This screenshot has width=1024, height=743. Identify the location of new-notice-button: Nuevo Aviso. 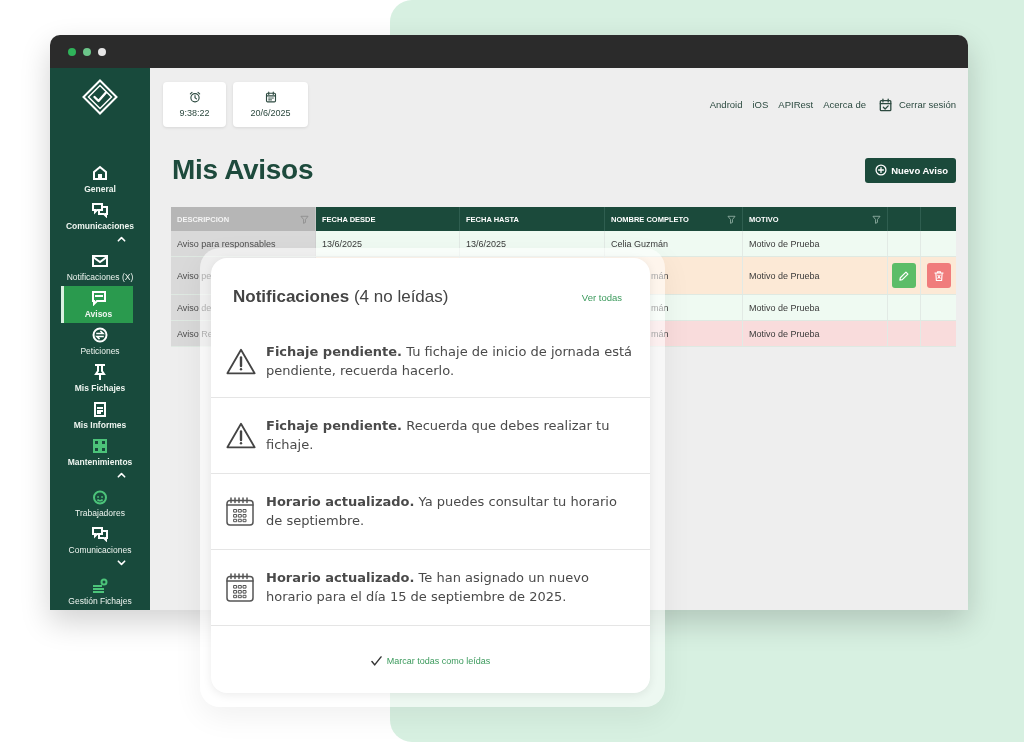
(910, 170).